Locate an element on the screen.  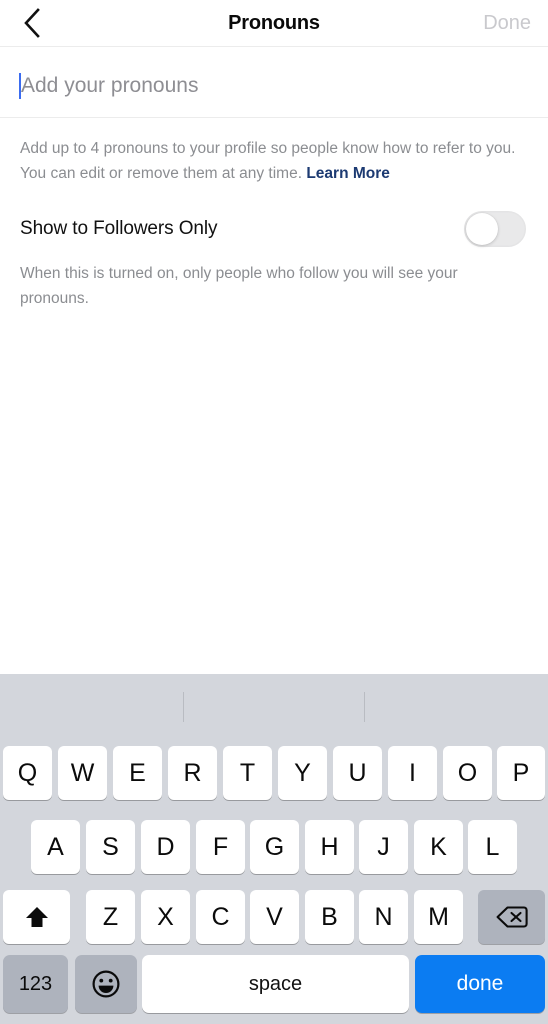
key-m: M is located at coordinates (438, 917).